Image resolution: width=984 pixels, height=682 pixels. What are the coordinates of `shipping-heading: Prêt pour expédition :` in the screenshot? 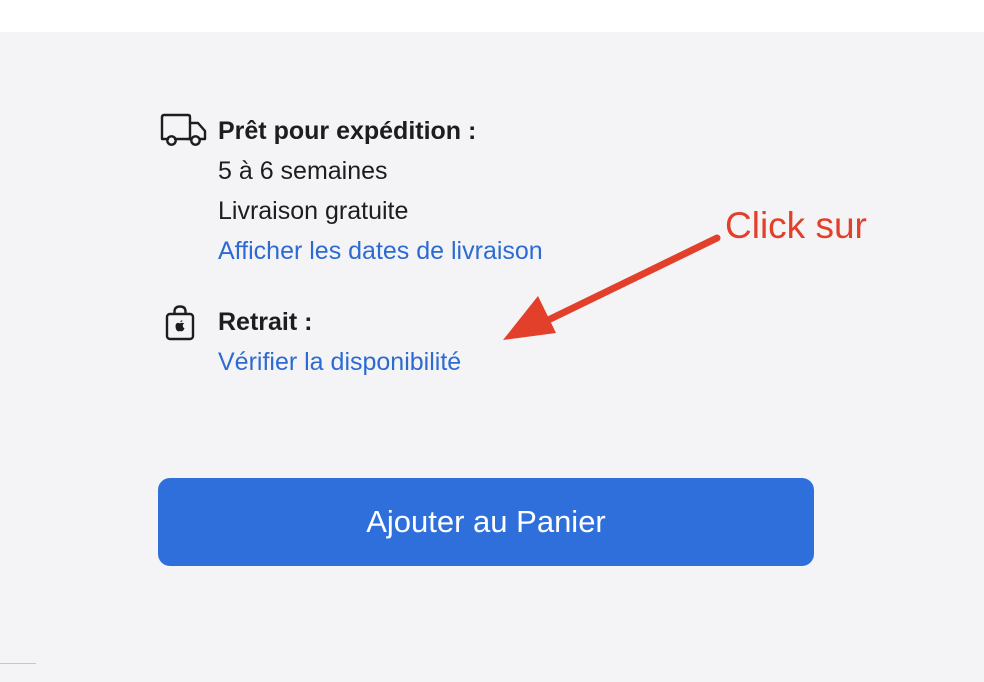 It's located at (347, 131).